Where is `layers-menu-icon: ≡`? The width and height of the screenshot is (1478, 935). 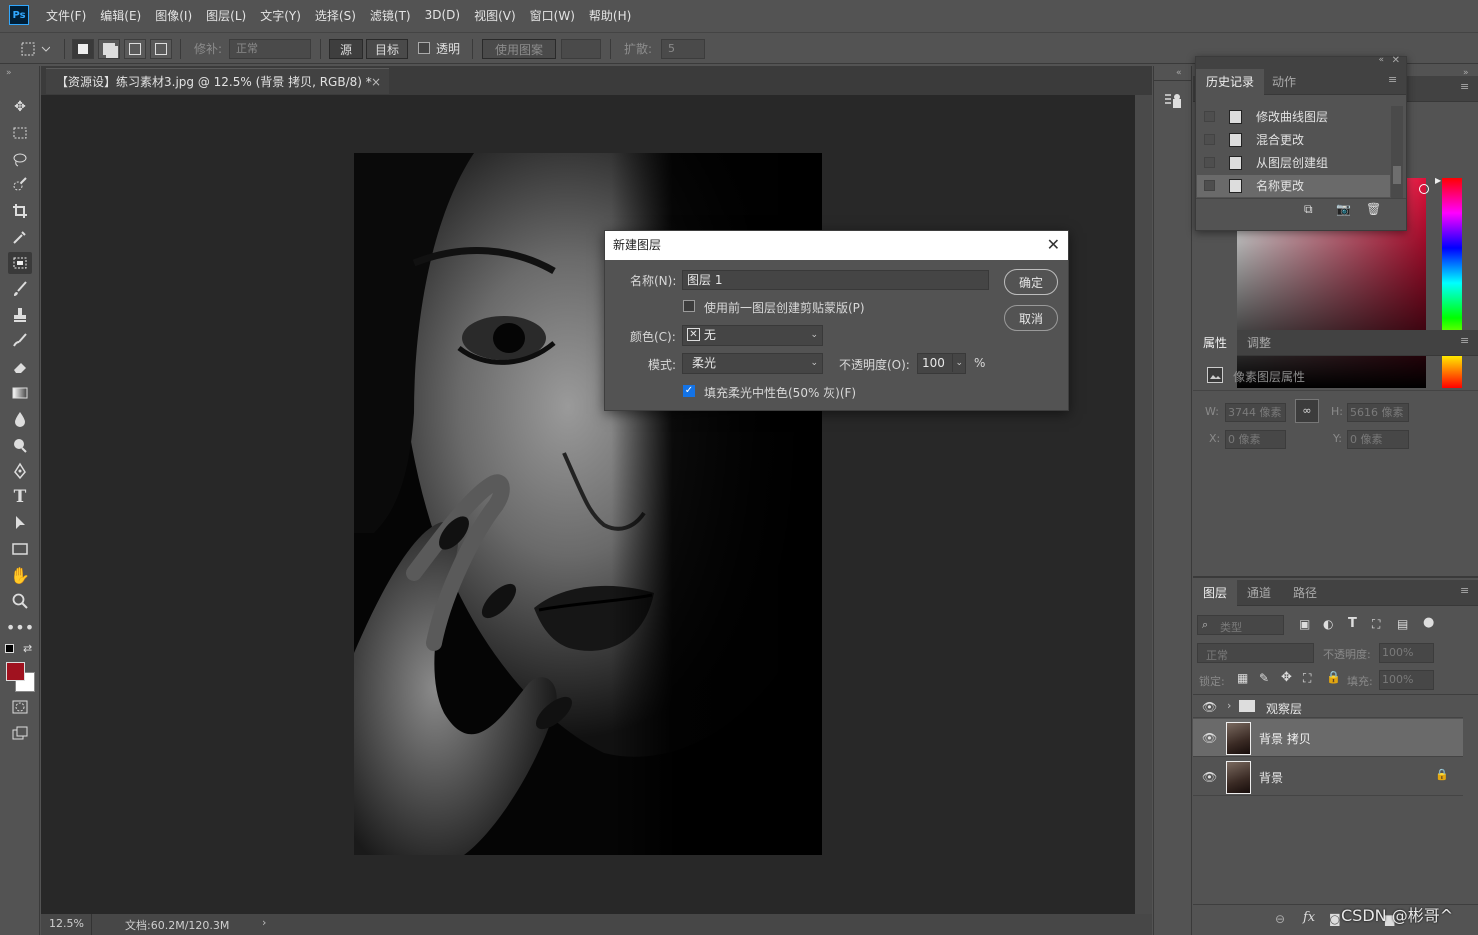
layers-menu-icon: ≡ is located at coordinates (1466, 591).